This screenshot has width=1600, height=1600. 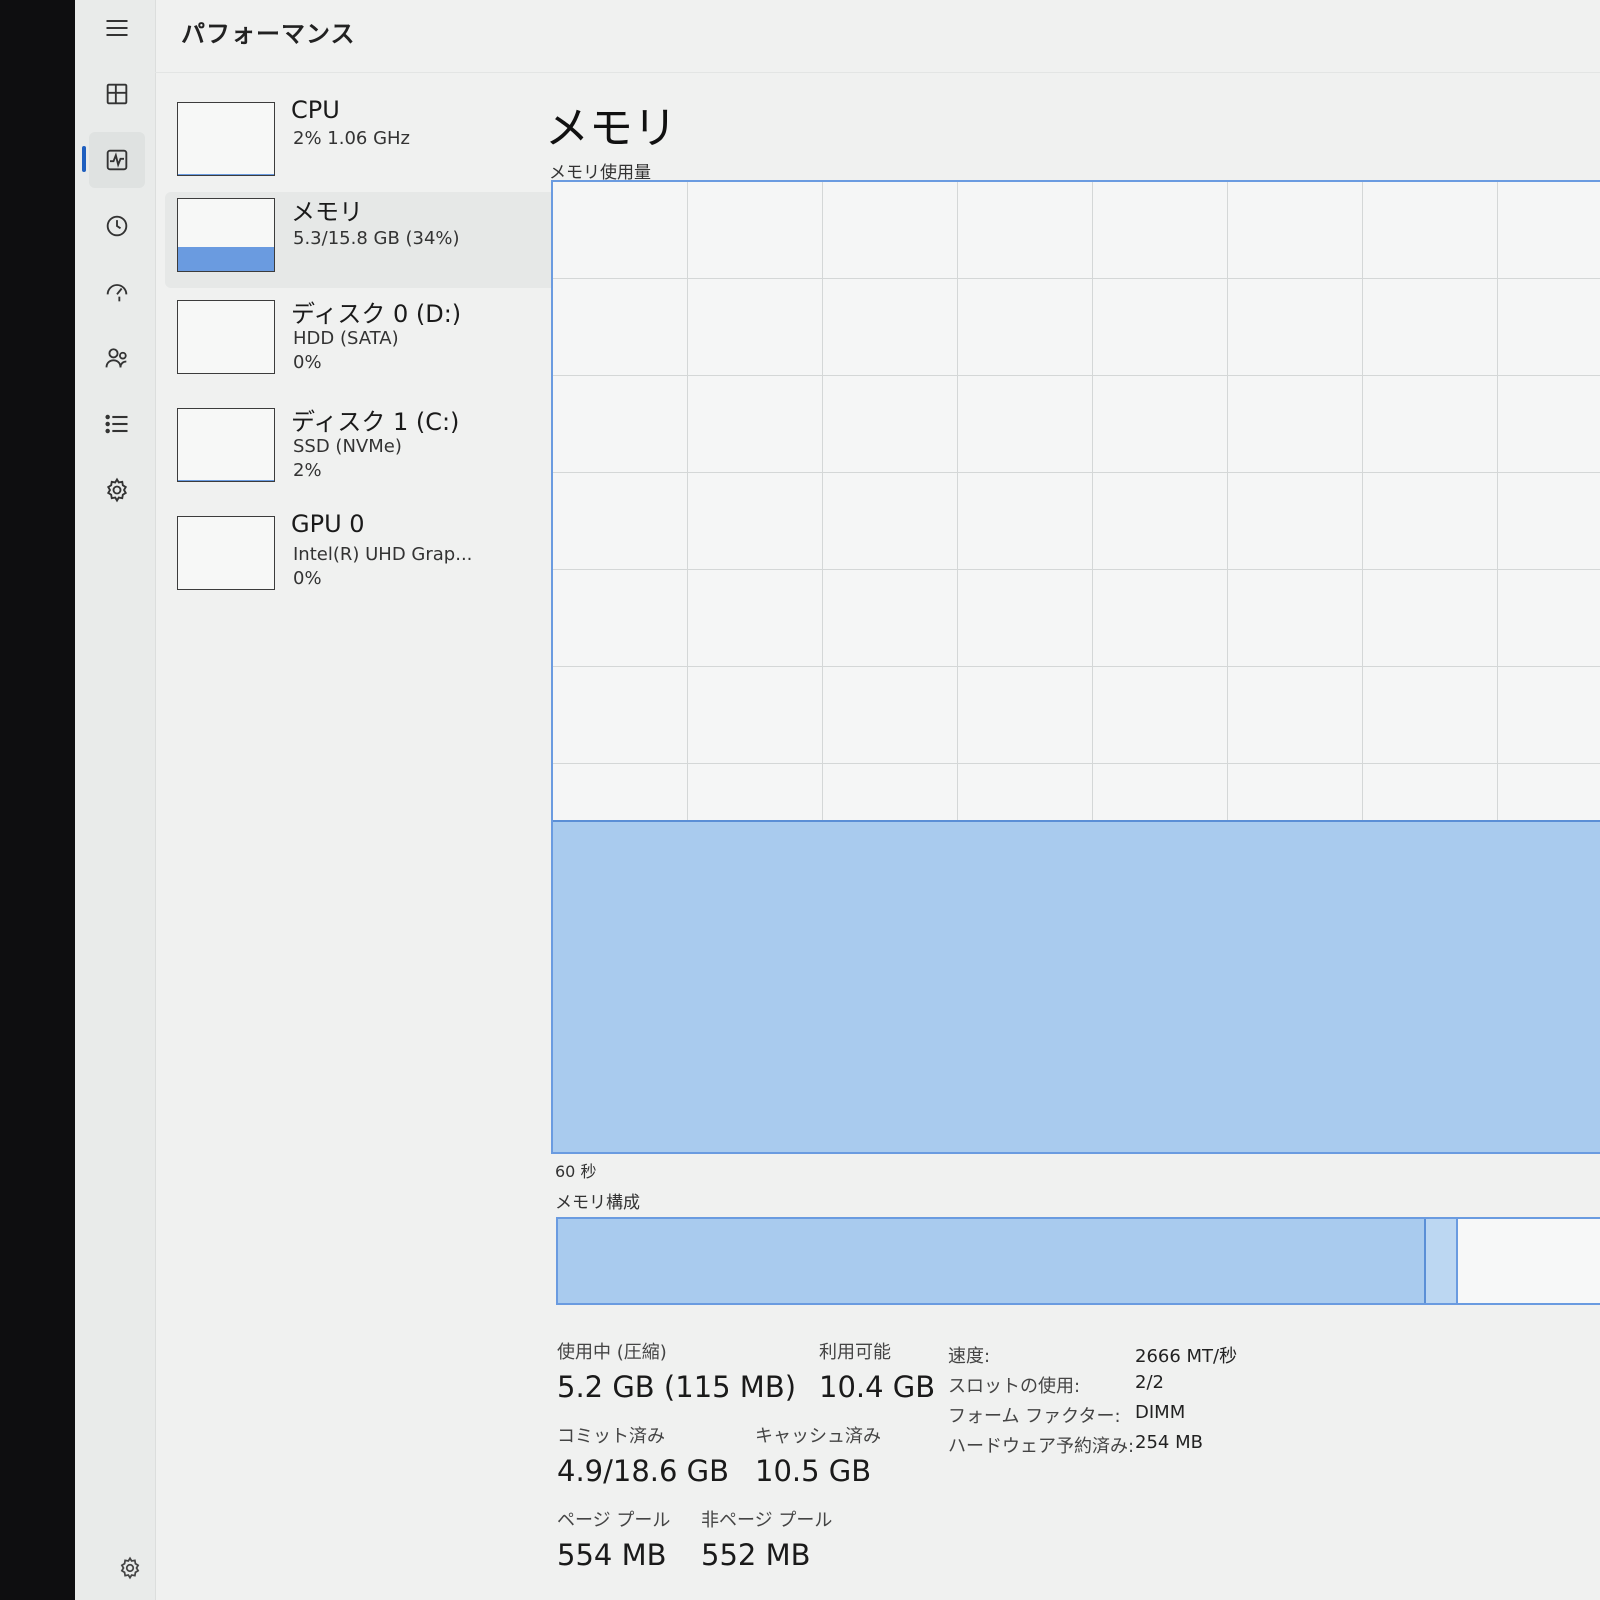 What do you see at coordinates (756, 1555) in the screenshot?
I see `nonpaged-pool-value: 552 MB` at bounding box center [756, 1555].